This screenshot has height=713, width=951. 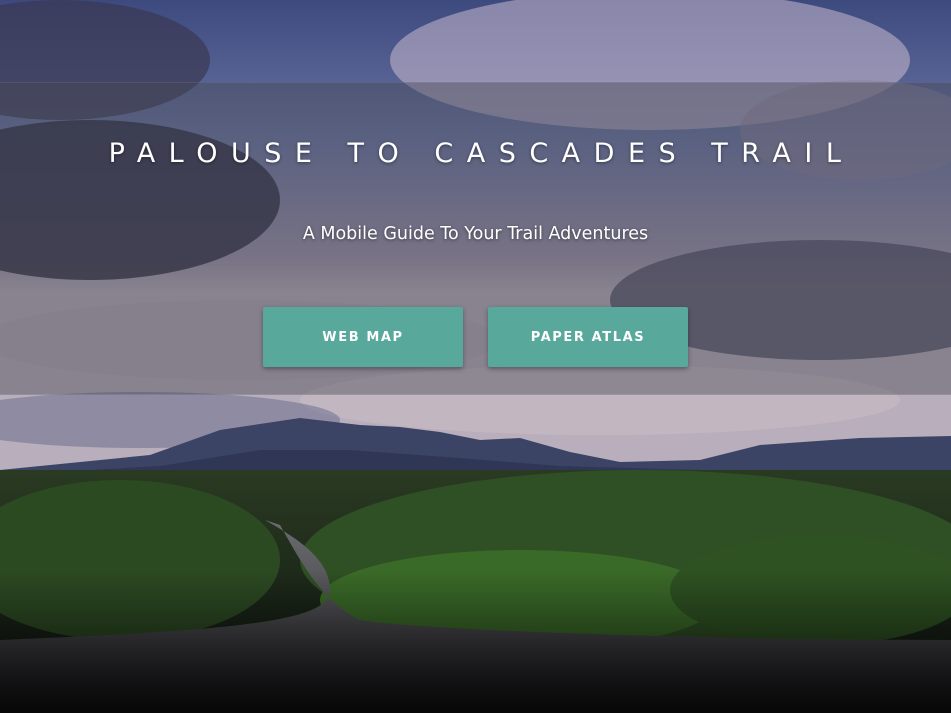 What do you see at coordinates (481, 153) in the screenshot?
I see `page-title: PALOUSE TO CASCADES TRAIL` at bounding box center [481, 153].